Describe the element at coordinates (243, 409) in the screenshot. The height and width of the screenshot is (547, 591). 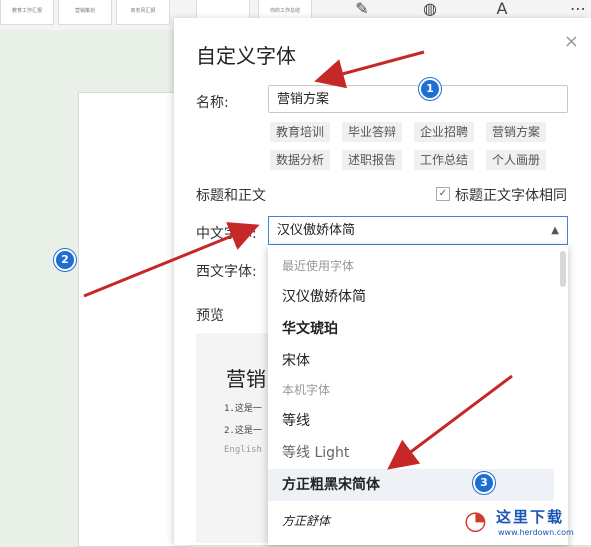
I see `preview-line: 1.这是一` at that location.